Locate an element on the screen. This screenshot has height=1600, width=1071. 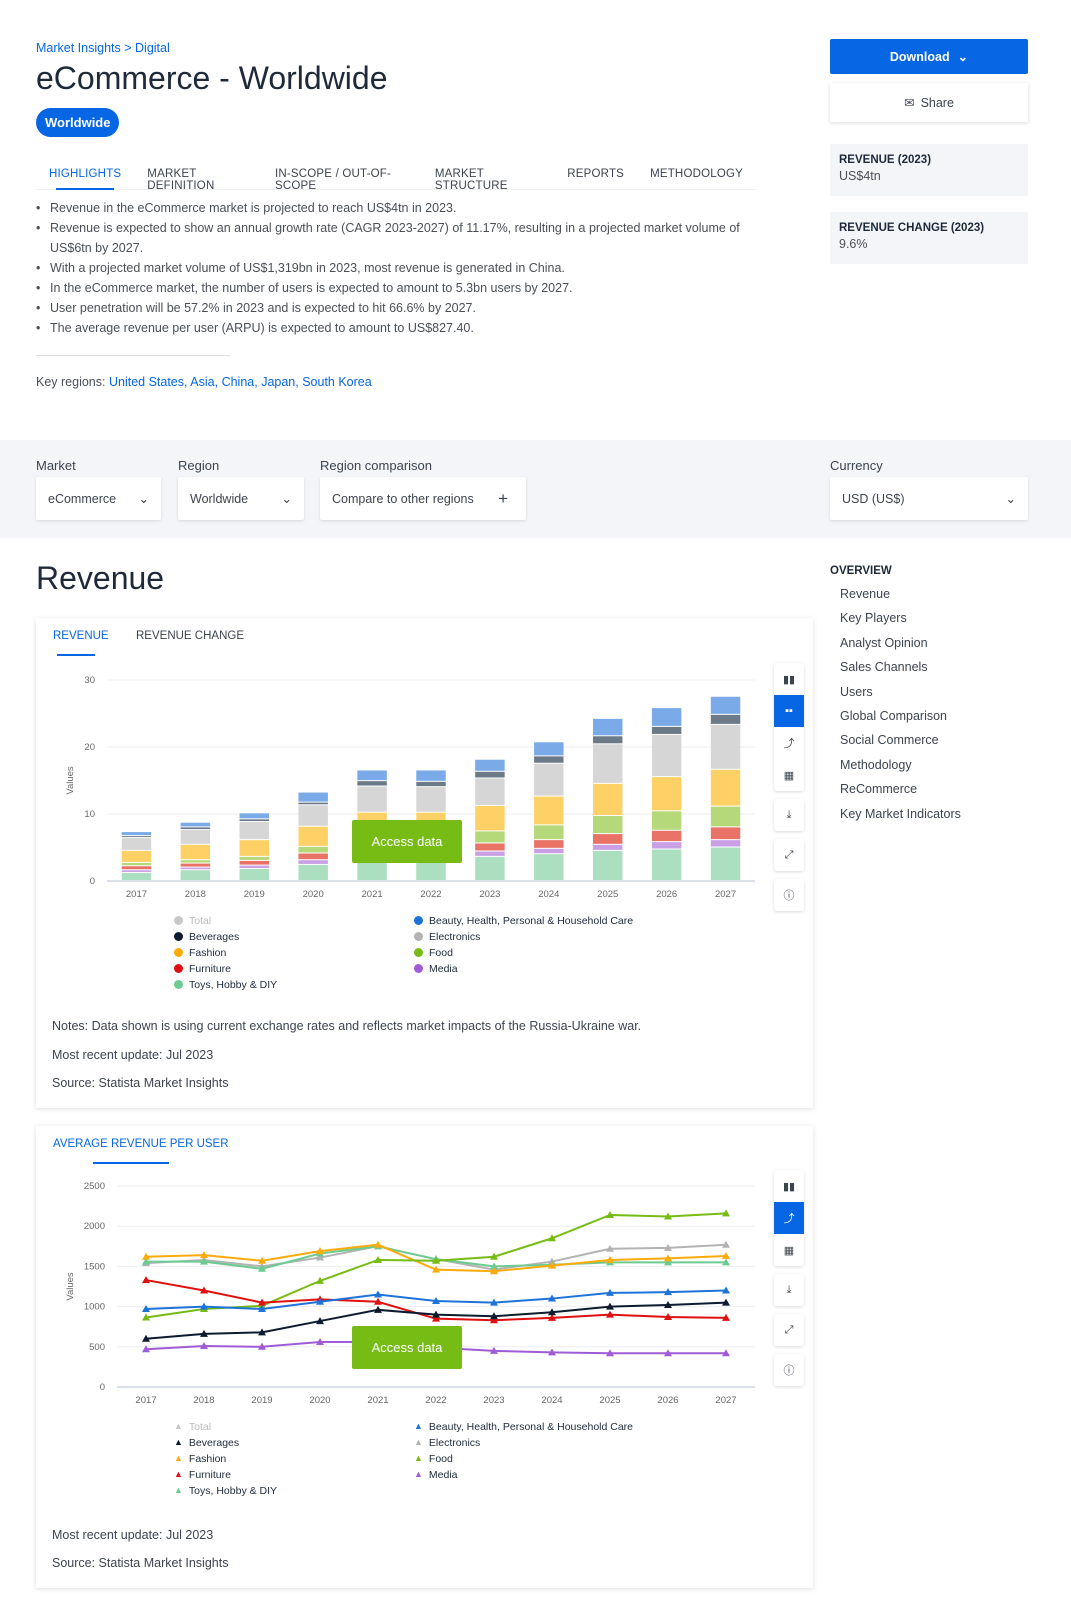
legend-item: ▲ Furniture is located at coordinates (294, 1474).